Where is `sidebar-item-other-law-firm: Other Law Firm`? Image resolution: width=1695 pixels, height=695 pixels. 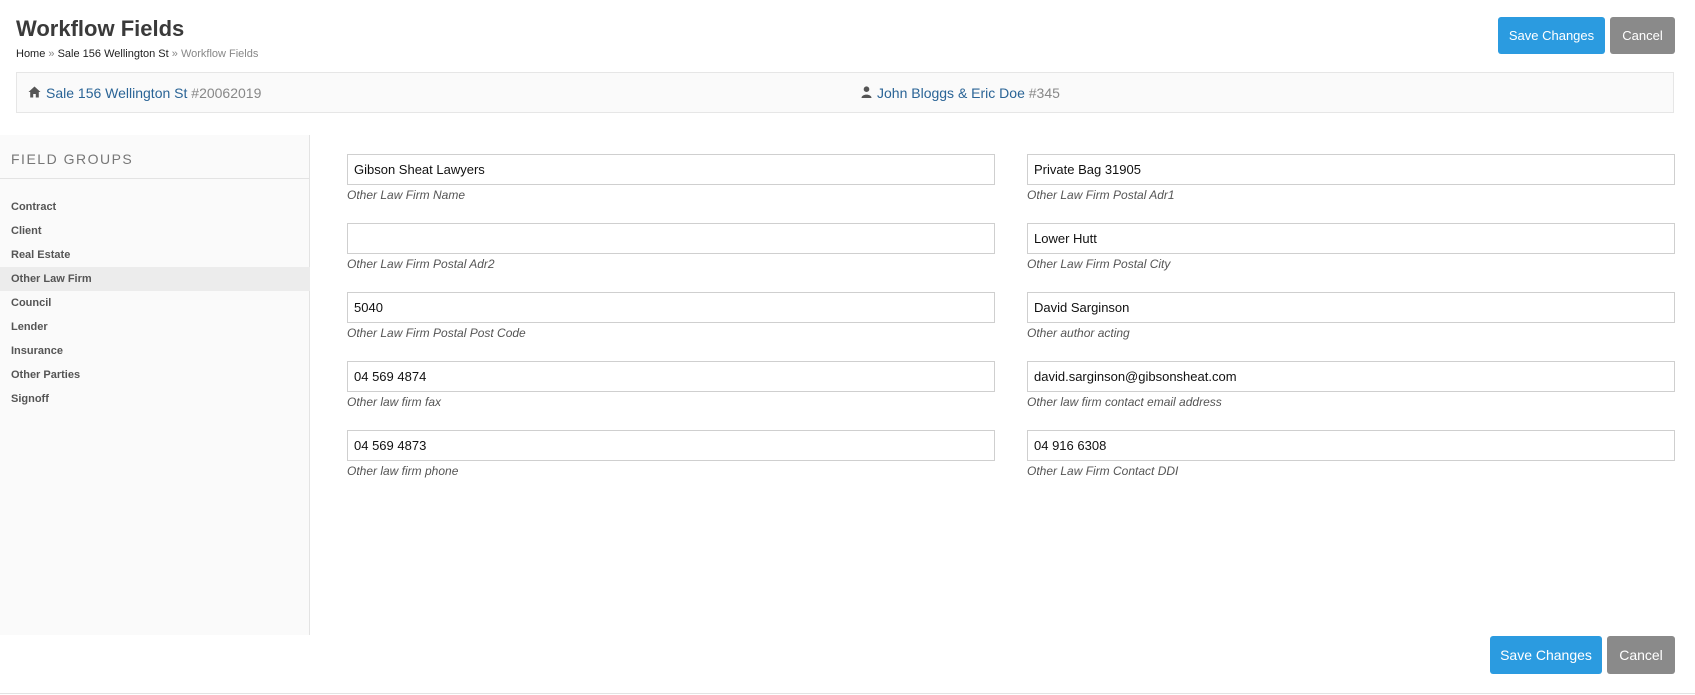 sidebar-item-other-law-firm: Other Law Firm is located at coordinates (155, 279).